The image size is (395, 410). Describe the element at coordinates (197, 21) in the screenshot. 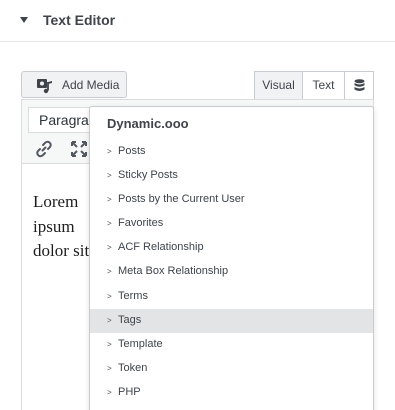

I see `section-header: Text Editor` at that location.